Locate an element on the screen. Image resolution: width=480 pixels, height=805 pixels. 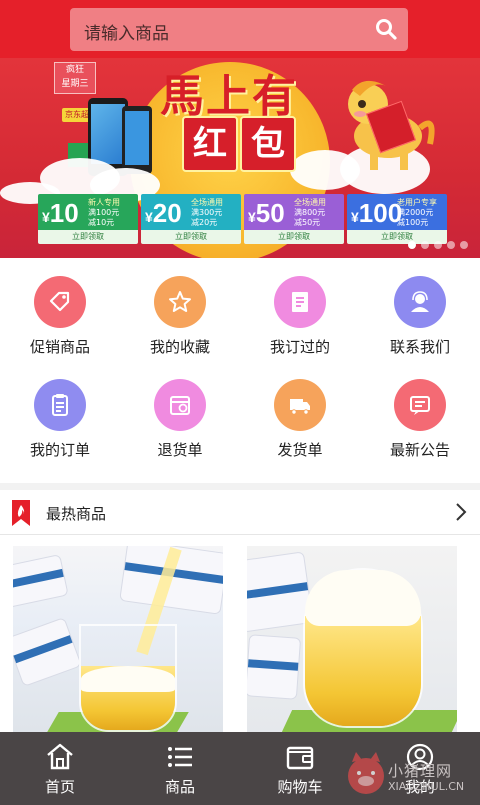
menu-item: 最新公告 is located at coordinates (420, 413).